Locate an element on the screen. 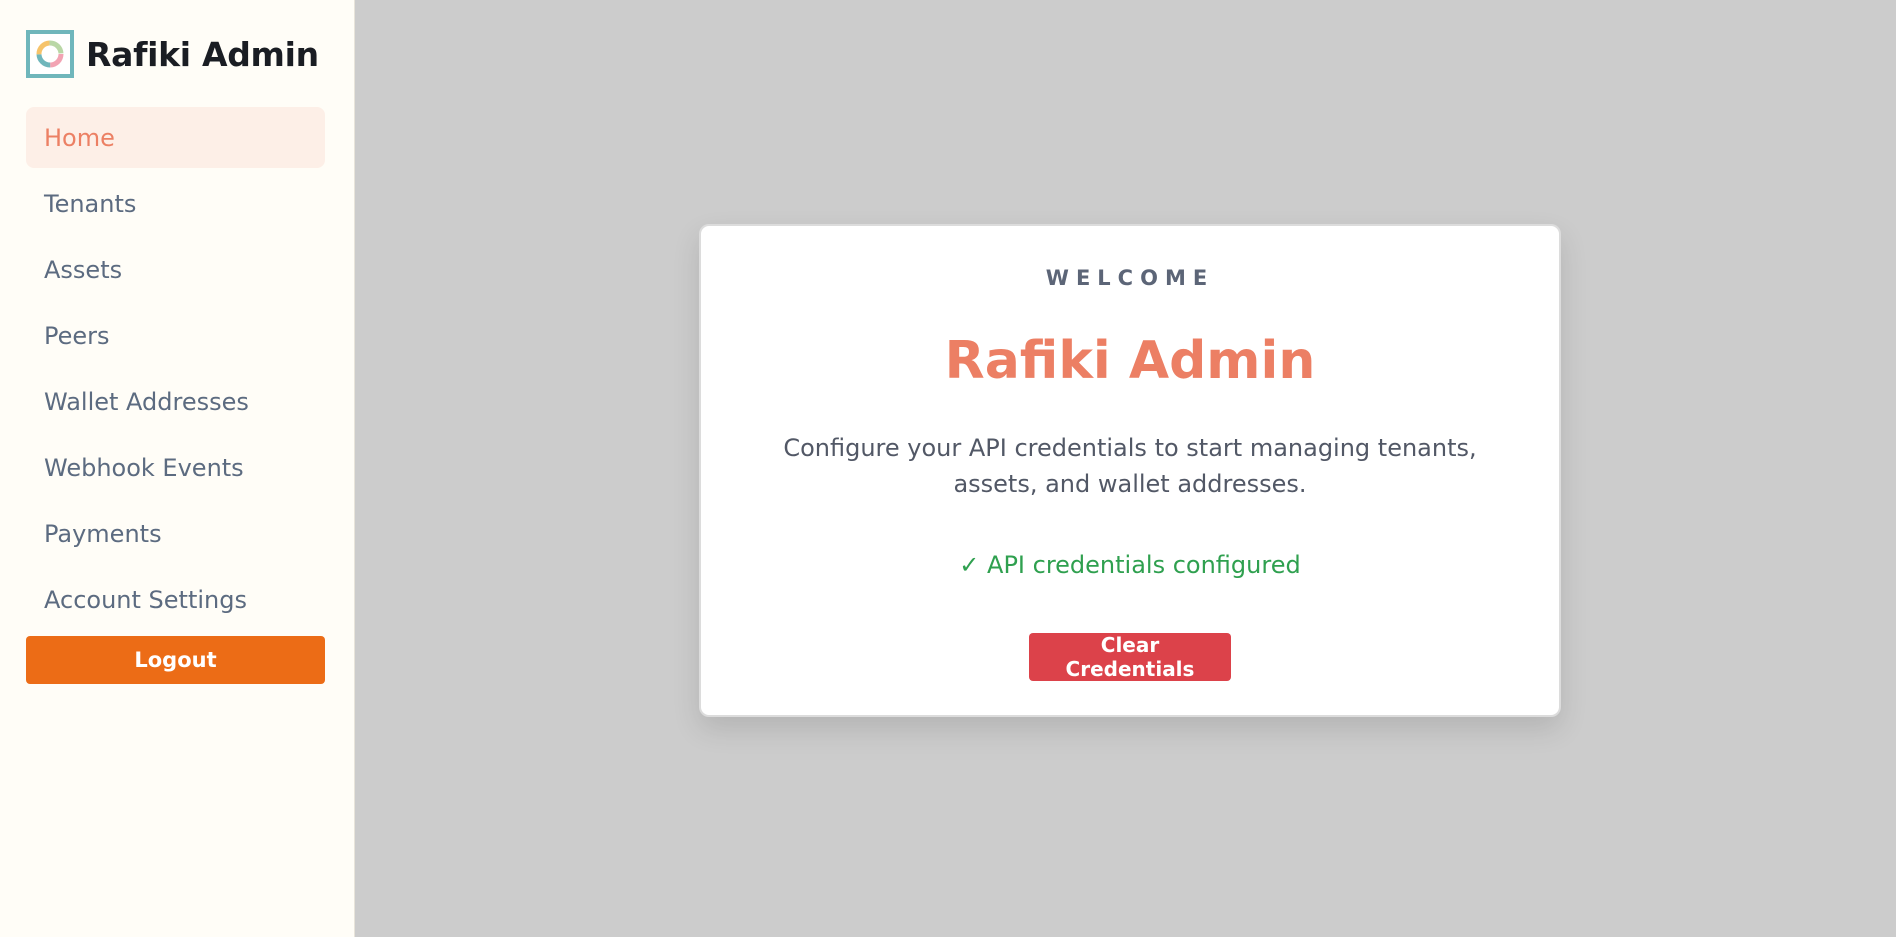 The image size is (1896, 937). brand: Rafiki Admin is located at coordinates (172, 54).